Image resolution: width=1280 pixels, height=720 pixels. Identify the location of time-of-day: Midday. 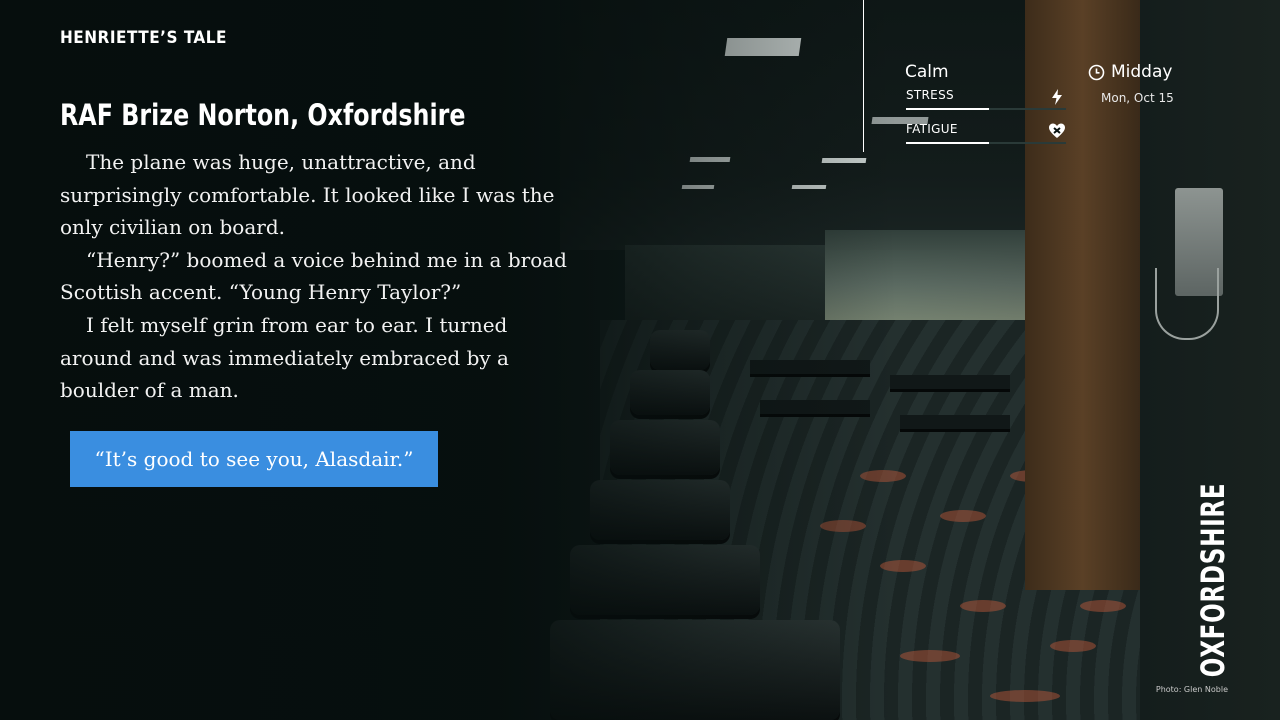
(1130, 72).